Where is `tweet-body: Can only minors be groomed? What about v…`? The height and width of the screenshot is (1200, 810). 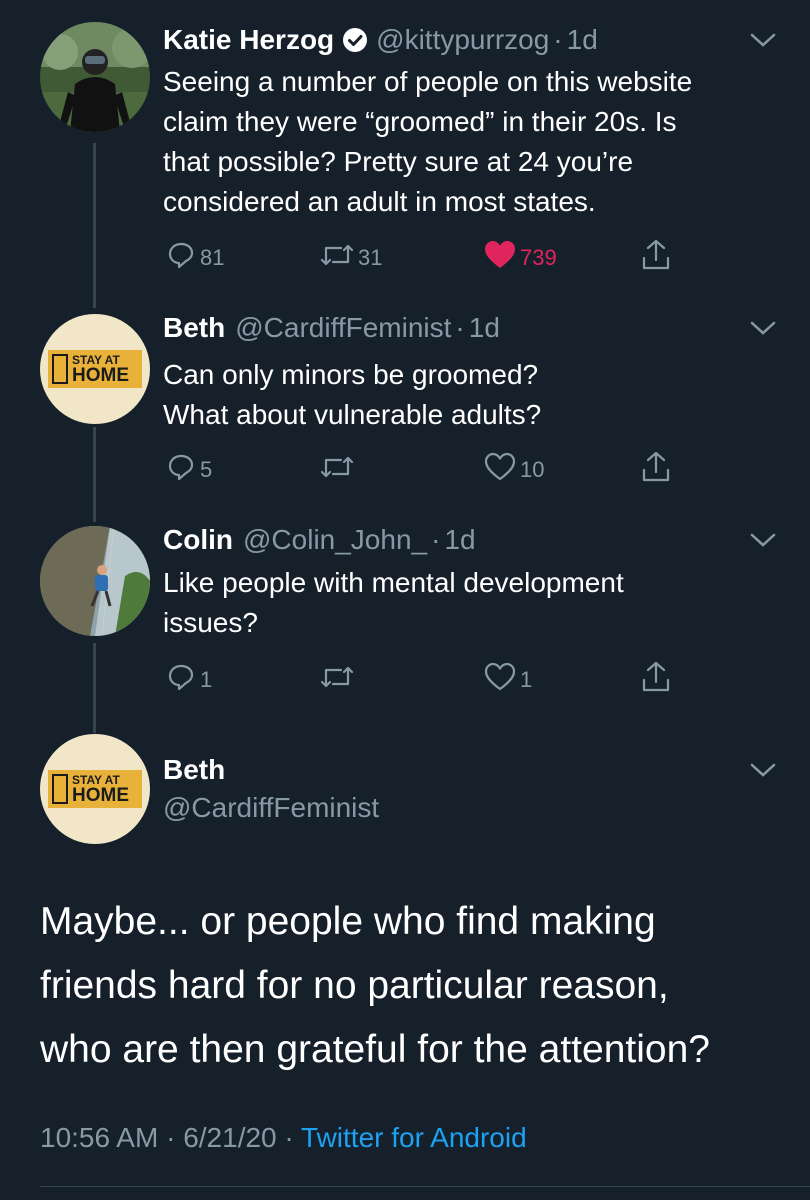 tweet-body: Can only minors be groomed? What about v… is located at coordinates (352, 395).